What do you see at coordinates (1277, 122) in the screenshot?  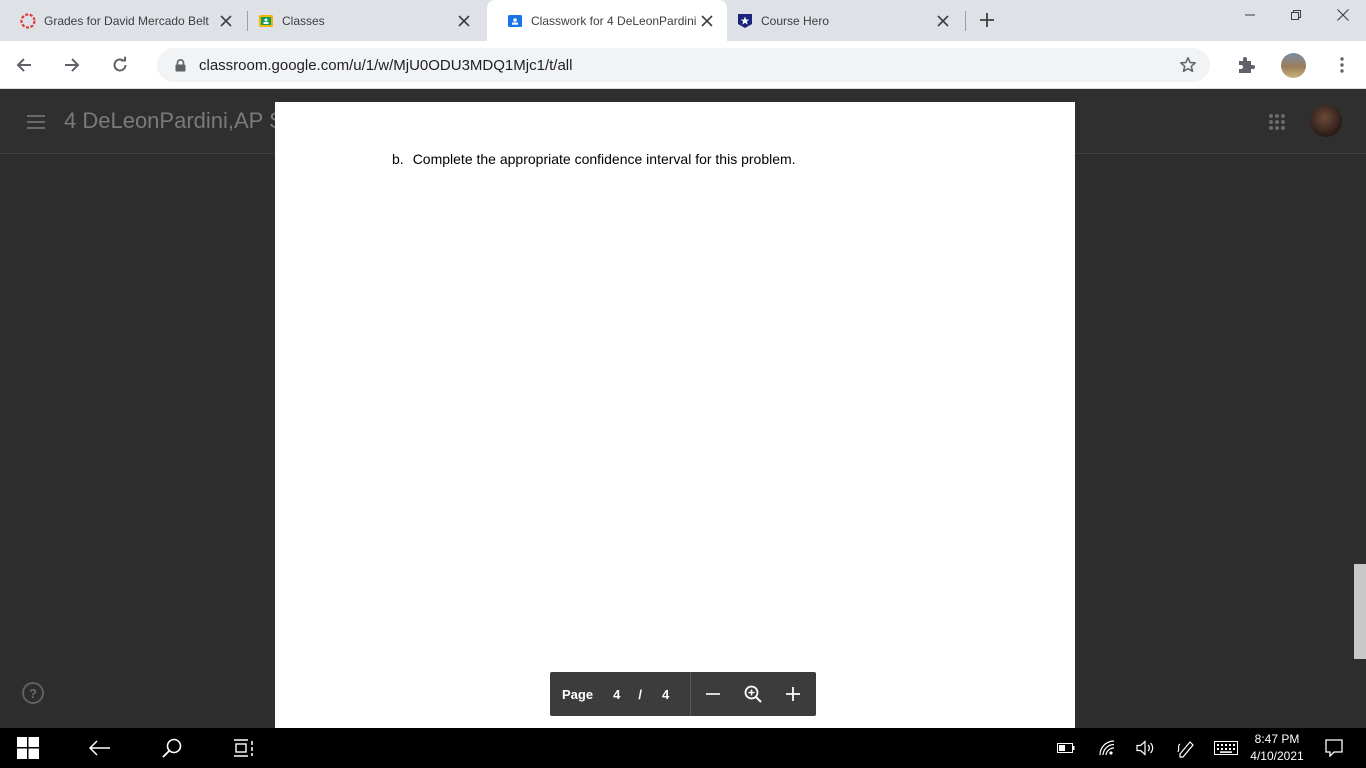 I see `google-apps-icon` at bounding box center [1277, 122].